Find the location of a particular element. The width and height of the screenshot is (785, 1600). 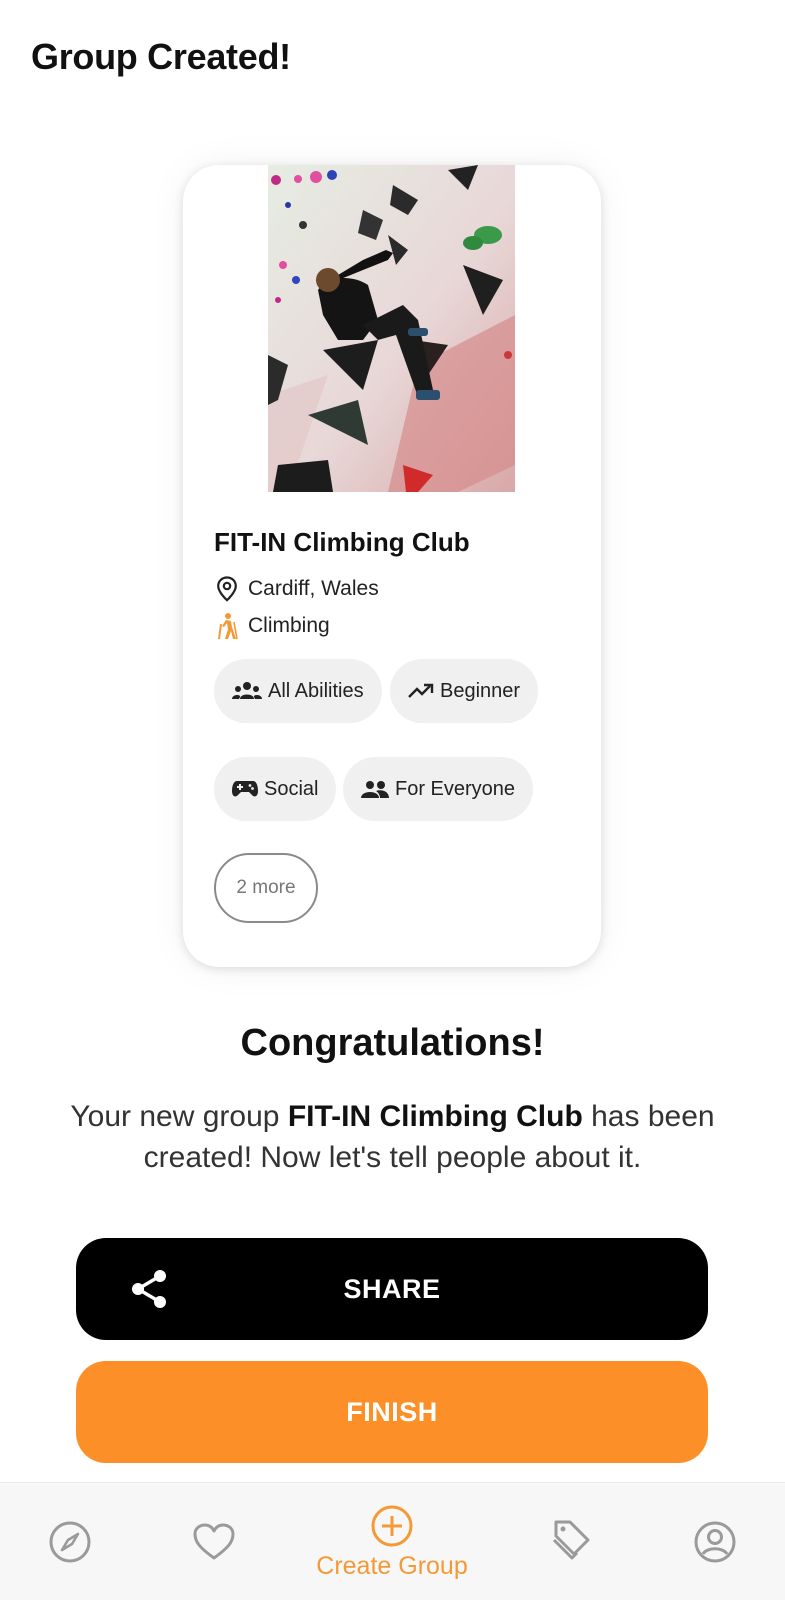

congrats-prefix: Your new group is located at coordinates (179, 1116).